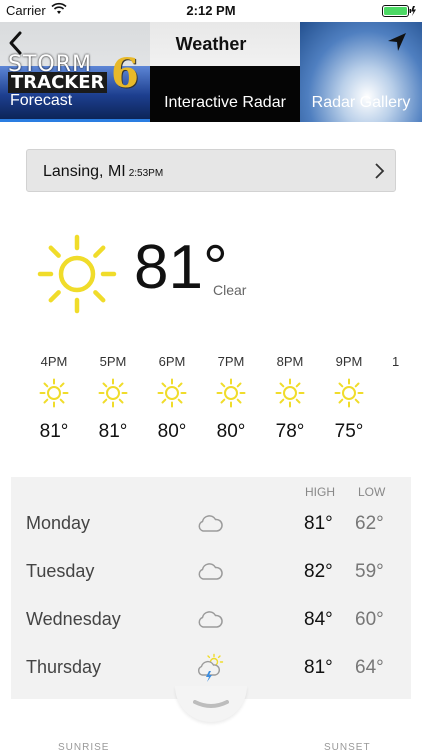  Describe the element at coordinates (397, 42) in the screenshot. I see `location-arrow-icon` at that location.